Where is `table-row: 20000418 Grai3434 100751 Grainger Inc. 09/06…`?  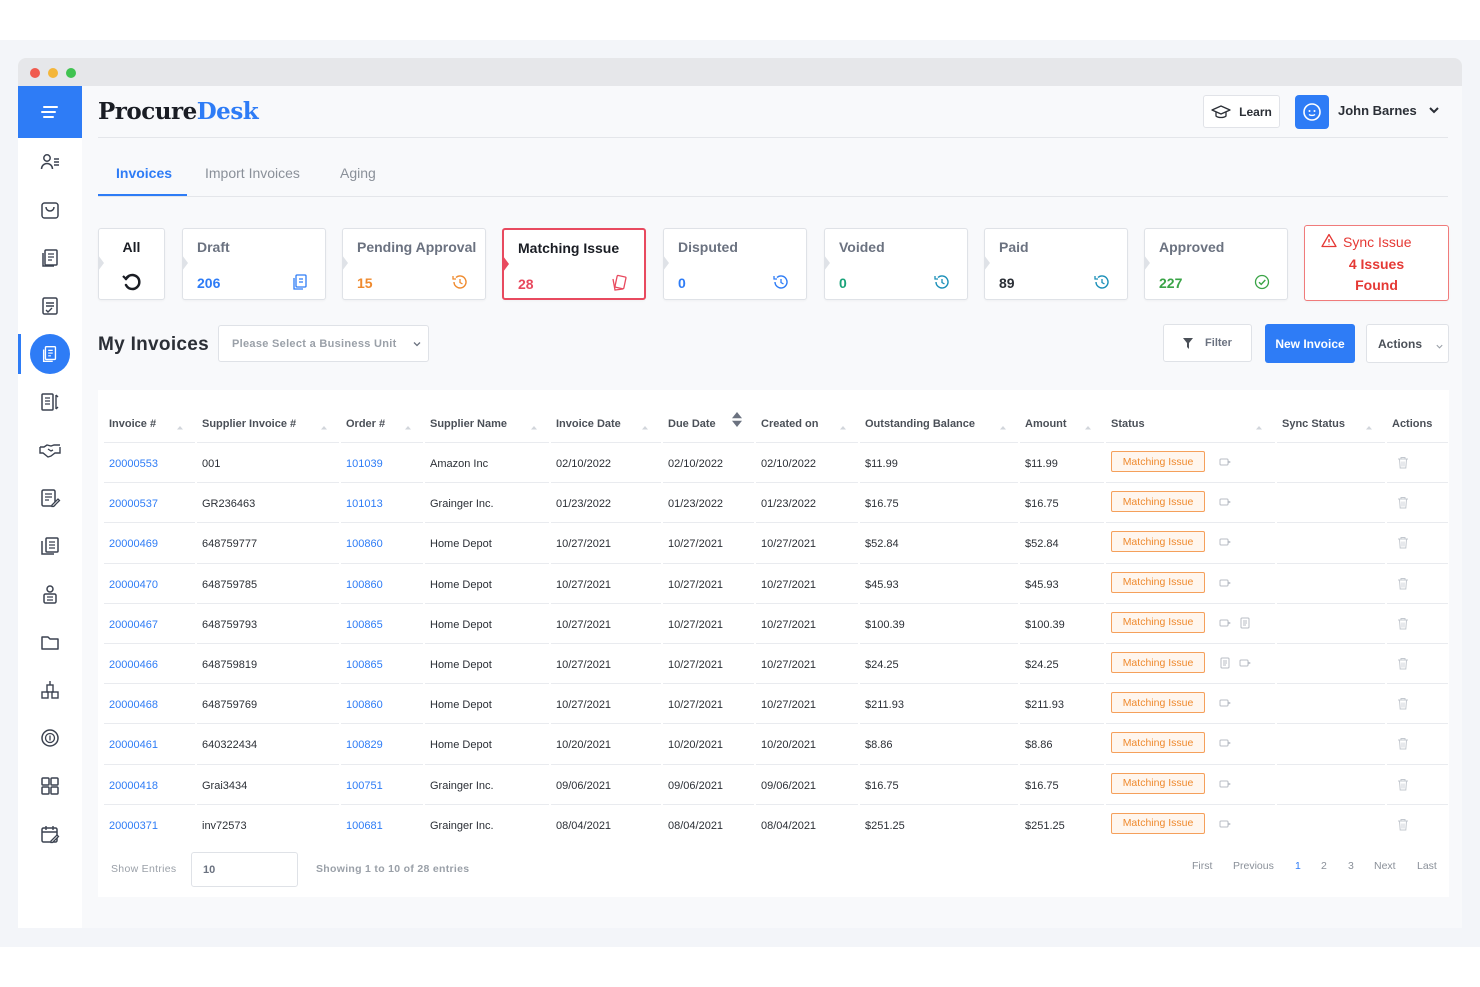 table-row: 20000418 Grai3434 100751 Grainger Inc. 09/06… is located at coordinates (773, 783).